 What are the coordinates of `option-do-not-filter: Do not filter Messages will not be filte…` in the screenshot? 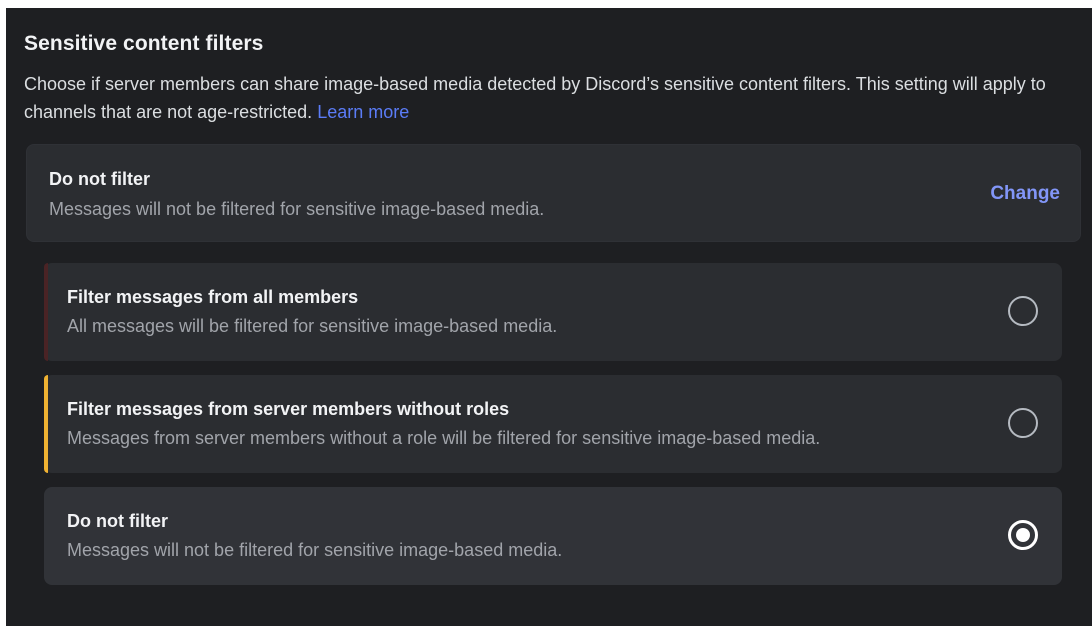 It's located at (553, 536).